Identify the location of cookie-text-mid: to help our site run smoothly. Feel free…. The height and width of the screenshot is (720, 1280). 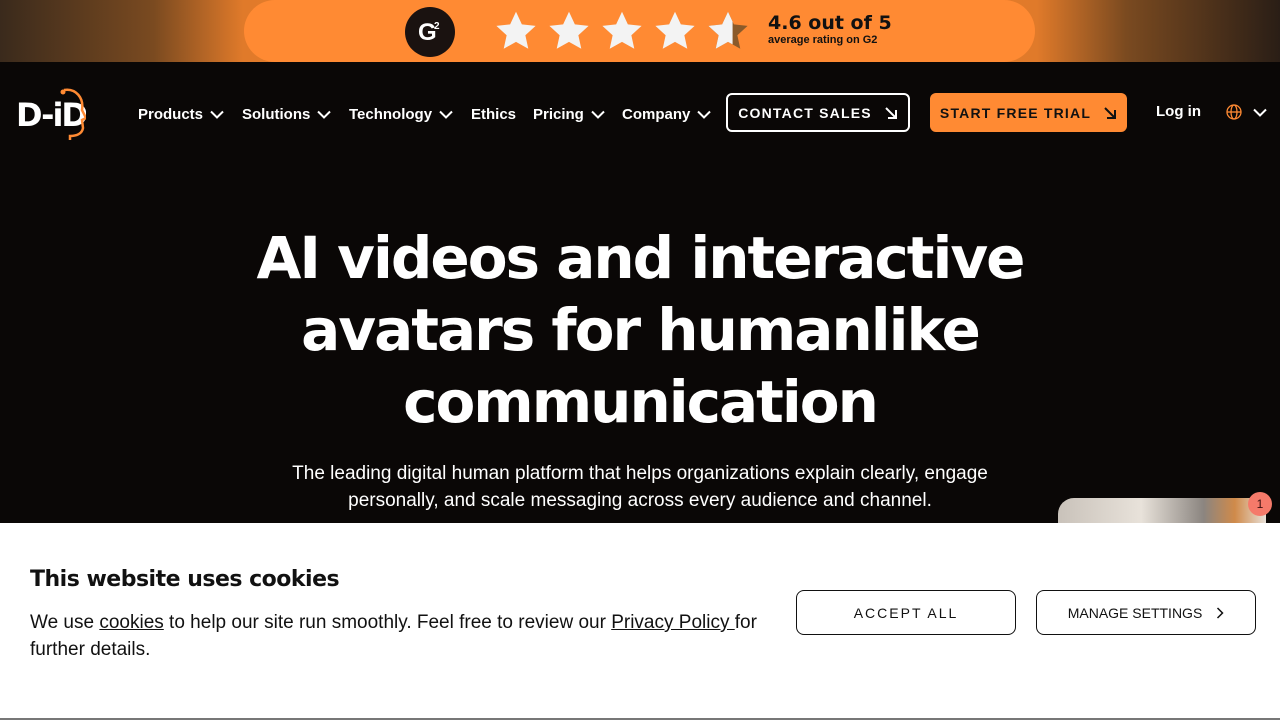
(387, 622).